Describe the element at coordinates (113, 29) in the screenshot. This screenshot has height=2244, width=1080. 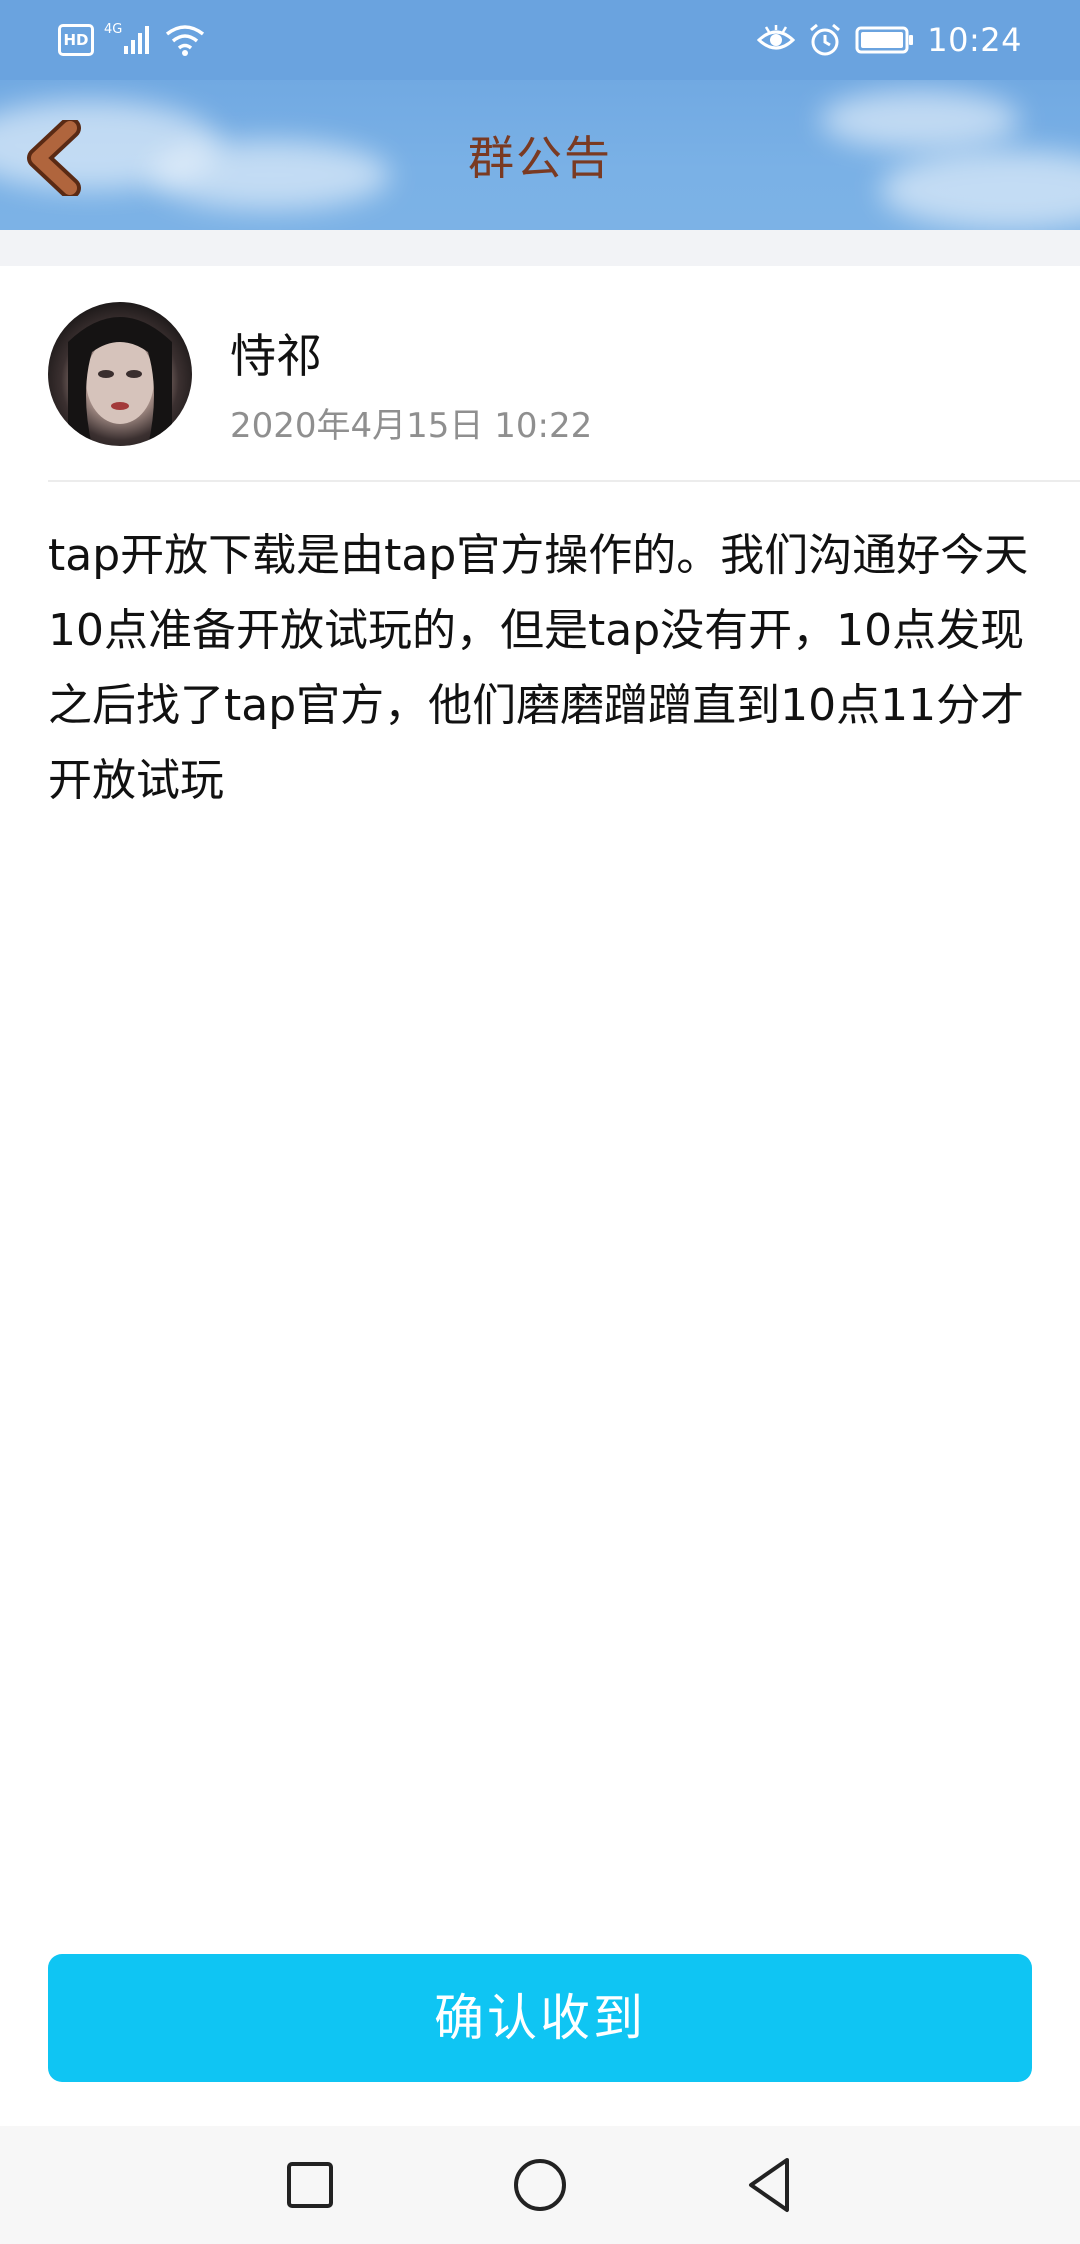
I see `signal-label: 4G` at that location.